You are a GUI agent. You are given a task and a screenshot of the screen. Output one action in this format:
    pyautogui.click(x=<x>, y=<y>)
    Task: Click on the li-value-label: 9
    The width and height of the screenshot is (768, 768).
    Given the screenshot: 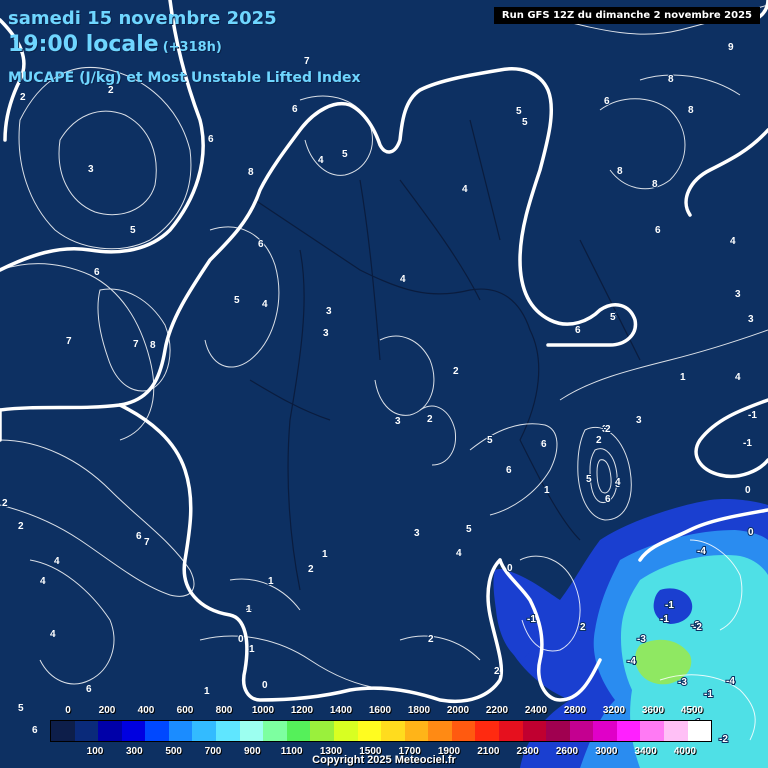 What is the action you would take?
    pyautogui.click(x=731, y=47)
    